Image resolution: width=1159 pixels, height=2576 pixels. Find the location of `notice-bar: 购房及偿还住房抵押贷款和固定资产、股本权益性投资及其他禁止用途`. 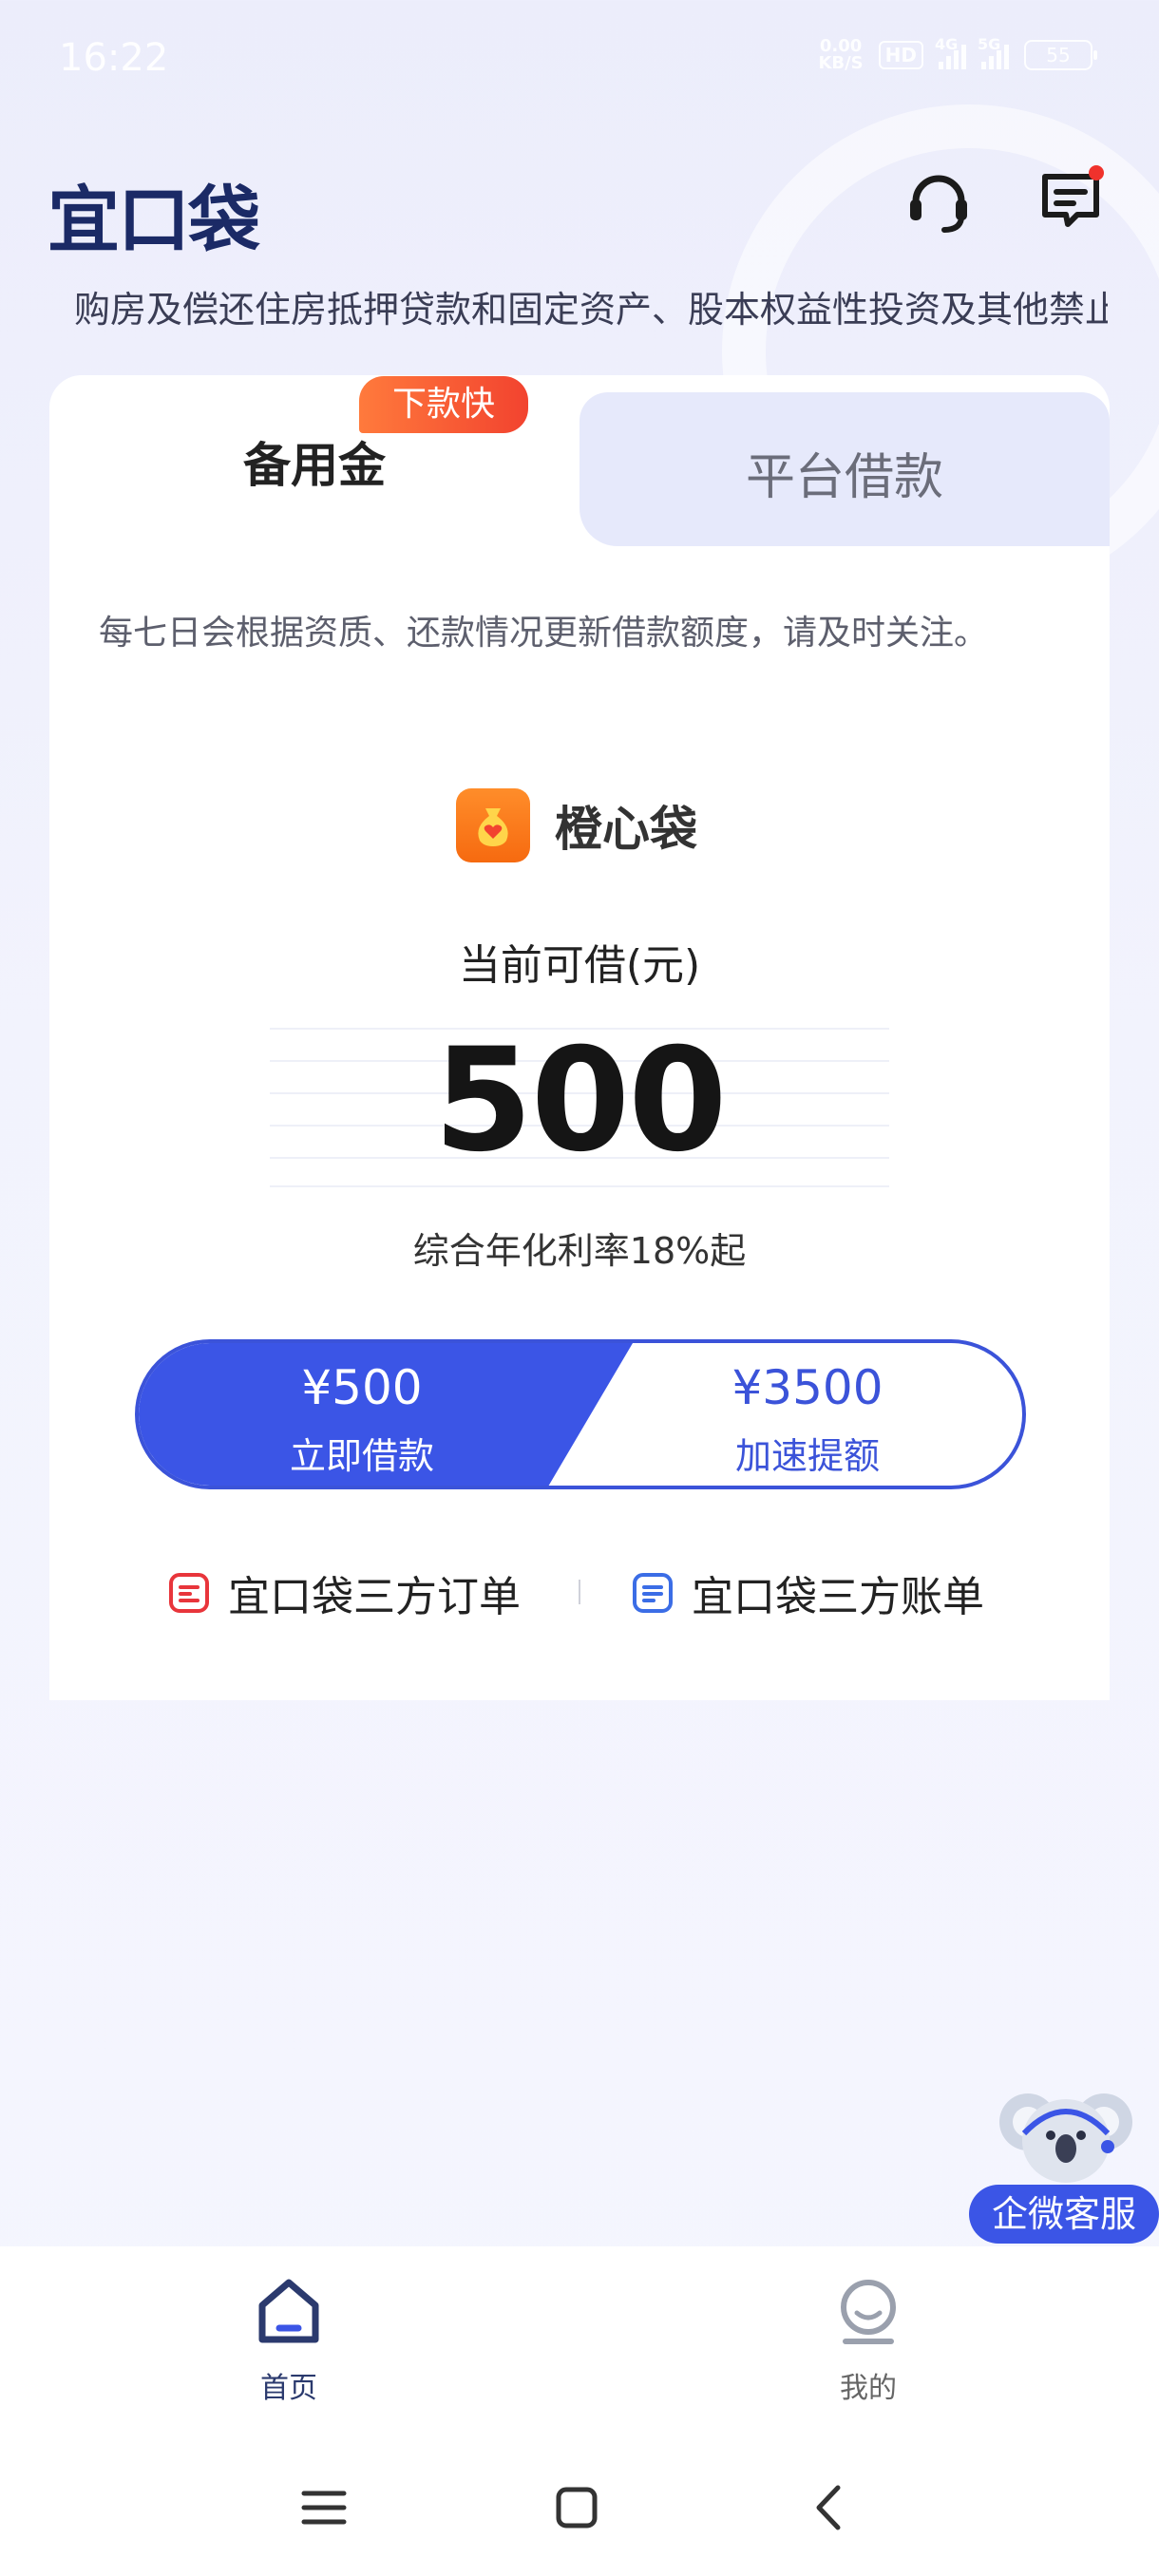

notice-bar: 购房及偿还住房抵押贷款和固定资产、股本权益性投资及其他禁止用途 is located at coordinates (580, 305).